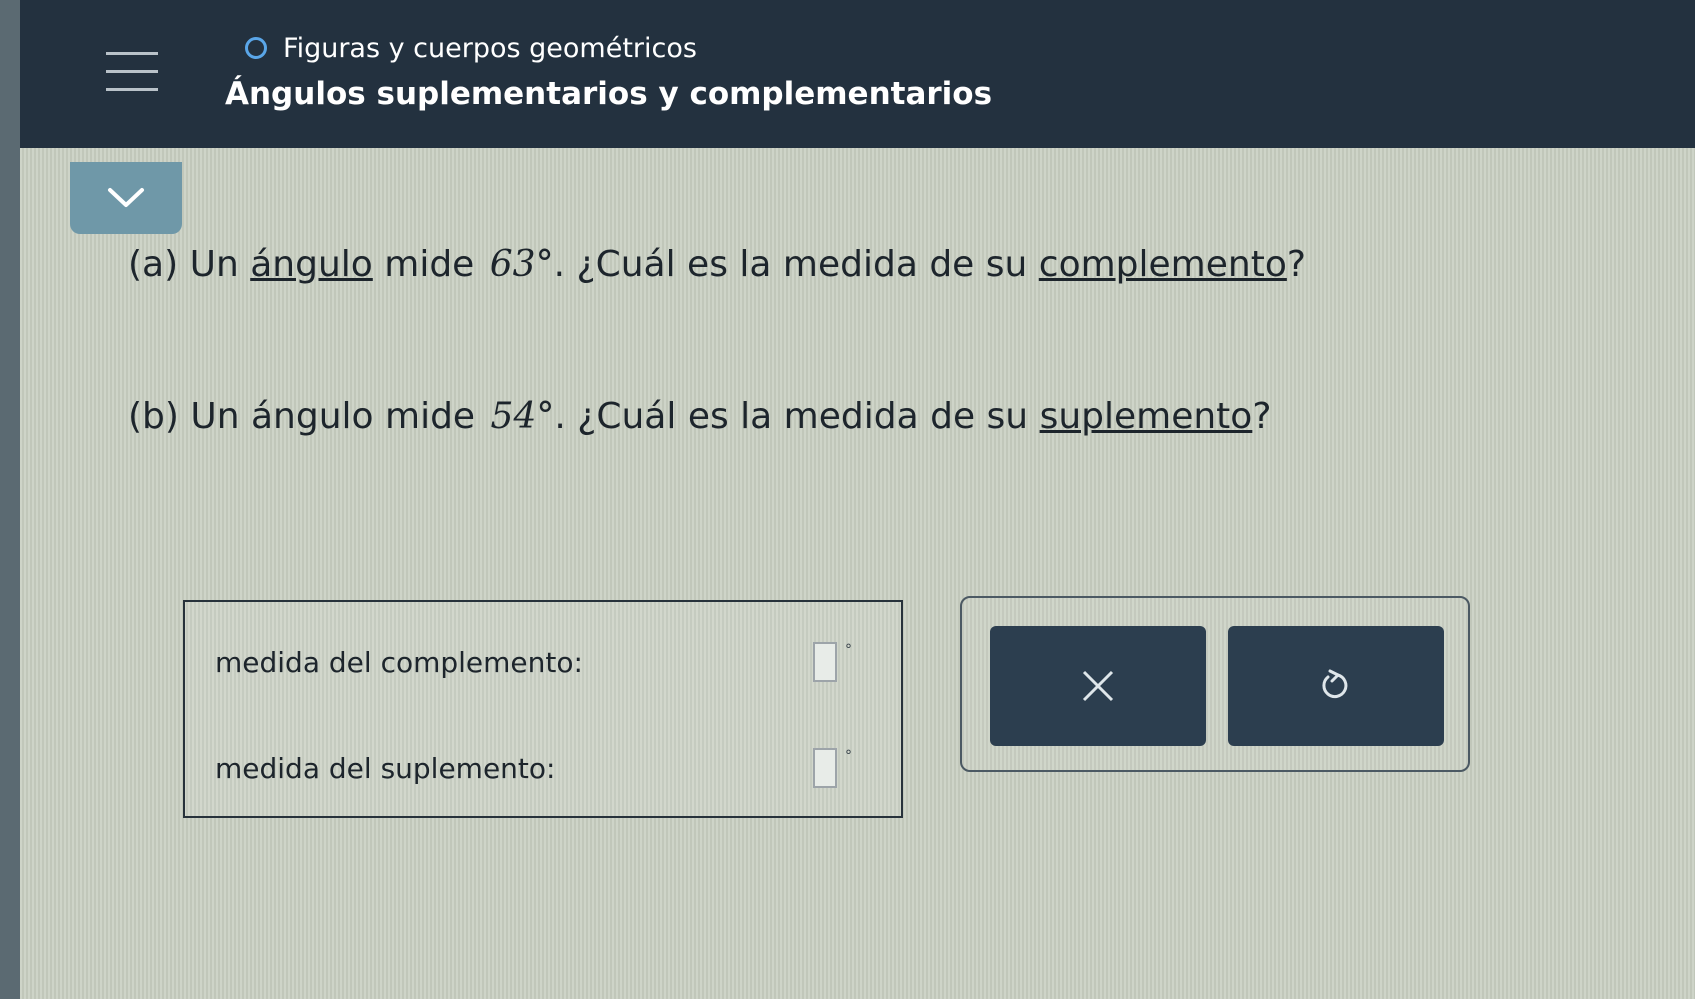 This screenshot has width=1695, height=999. What do you see at coordinates (848, 756) in the screenshot?
I see `supplement-degree-unit: °` at bounding box center [848, 756].